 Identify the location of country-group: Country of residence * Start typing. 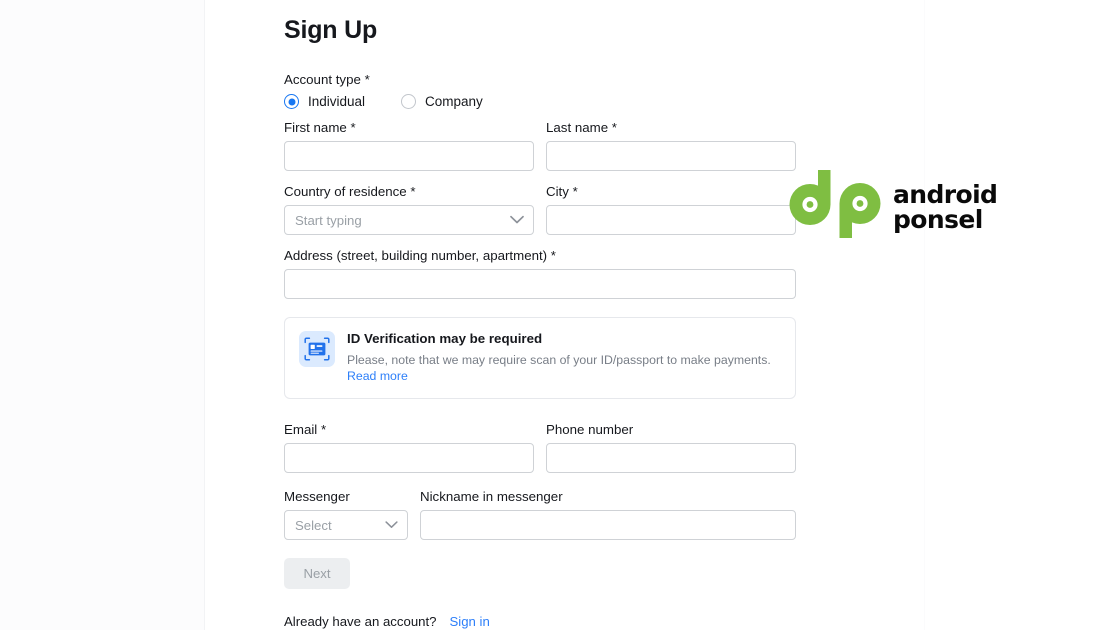
(409, 209).